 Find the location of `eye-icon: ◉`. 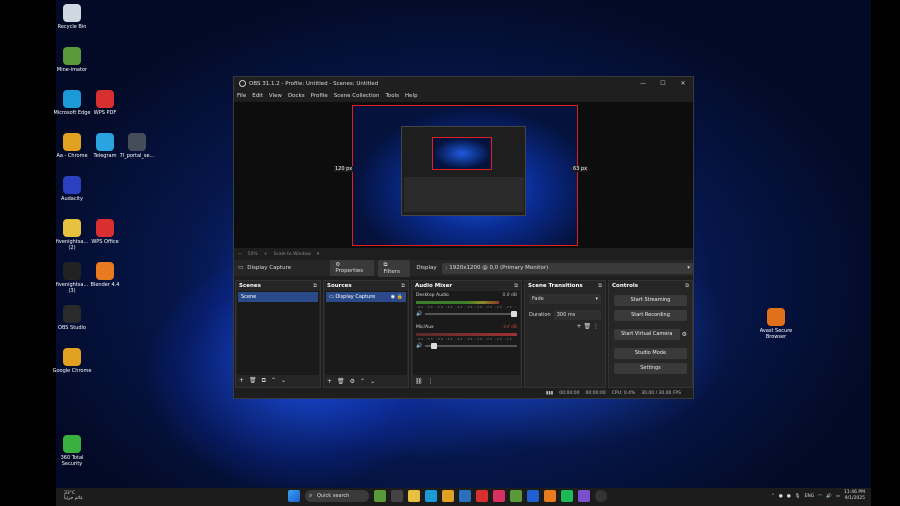

eye-icon: ◉ is located at coordinates (393, 297).